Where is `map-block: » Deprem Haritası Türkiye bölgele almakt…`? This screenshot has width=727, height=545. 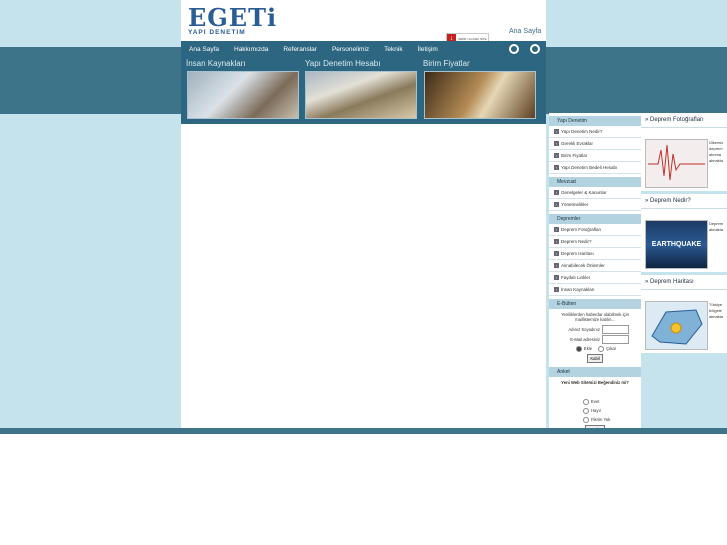 map-block: » Deprem Haritası Türkiye bölgele almakt… is located at coordinates (684, 314).